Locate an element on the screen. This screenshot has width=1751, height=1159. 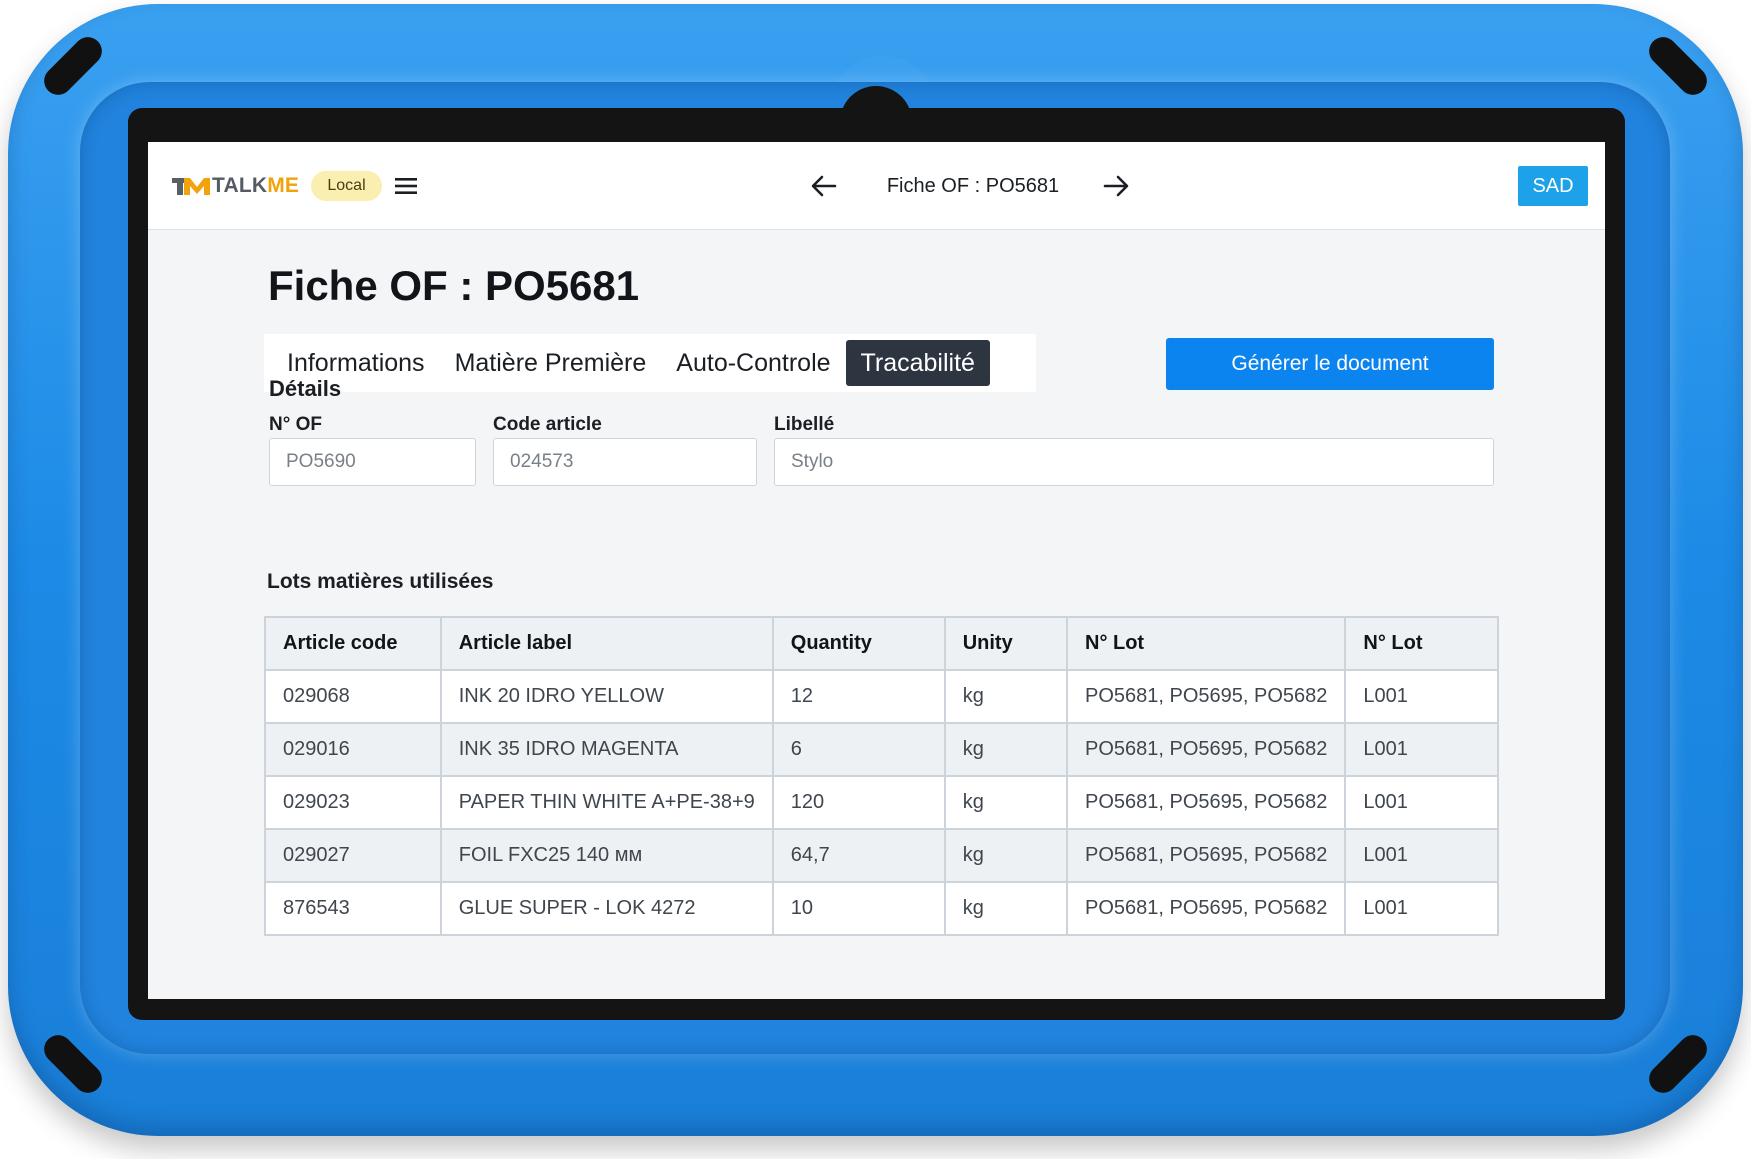
page-title: Fiche OF : PO5681 is located at coordinates (454, 285).